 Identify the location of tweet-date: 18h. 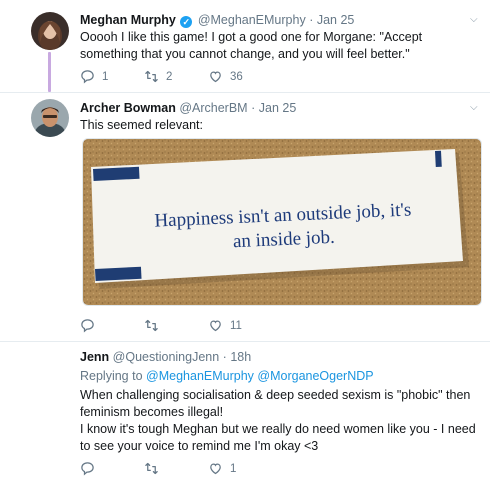
(240, 357).